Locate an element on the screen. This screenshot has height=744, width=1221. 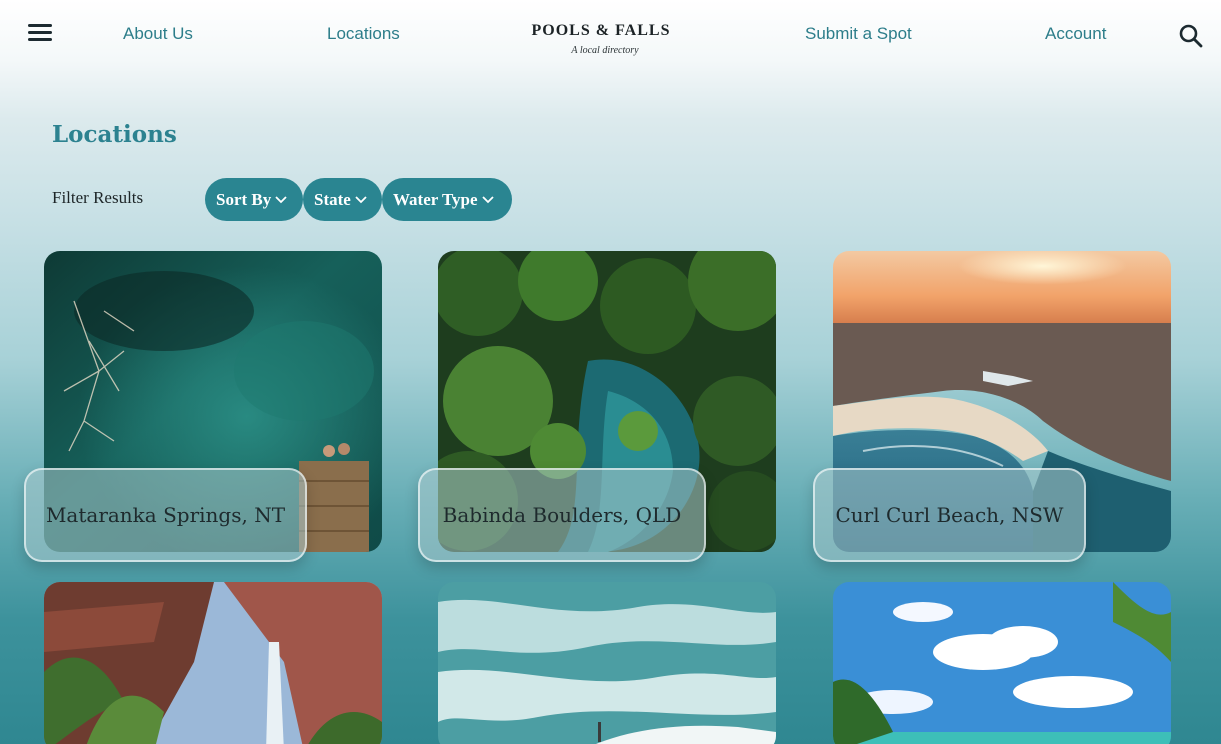
nav-locations: Locations is located at coordinates (363, 34).